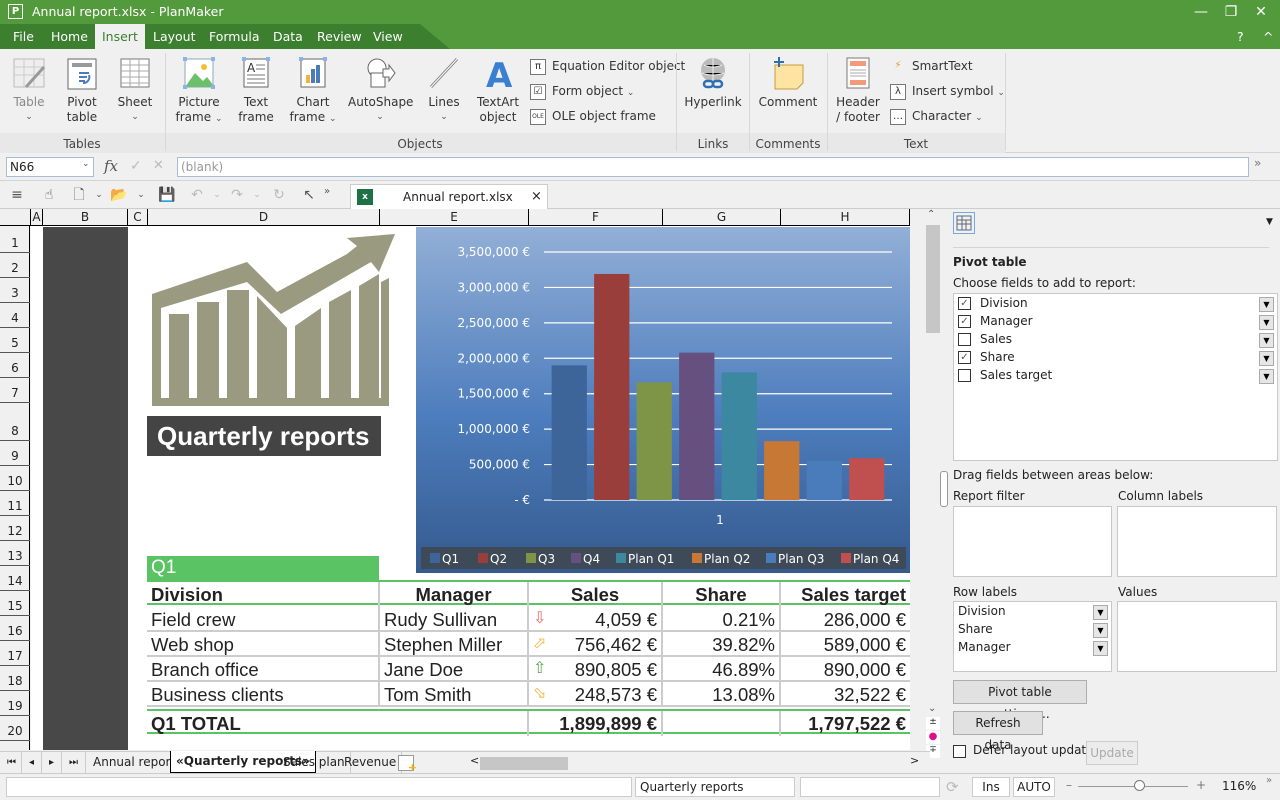 The height and width of the screenshot is (800, 1280). Describe the element at coordinates (1116, 377) in the screenshot. I see `pivot-field-item: Sales target ▼` at that location.